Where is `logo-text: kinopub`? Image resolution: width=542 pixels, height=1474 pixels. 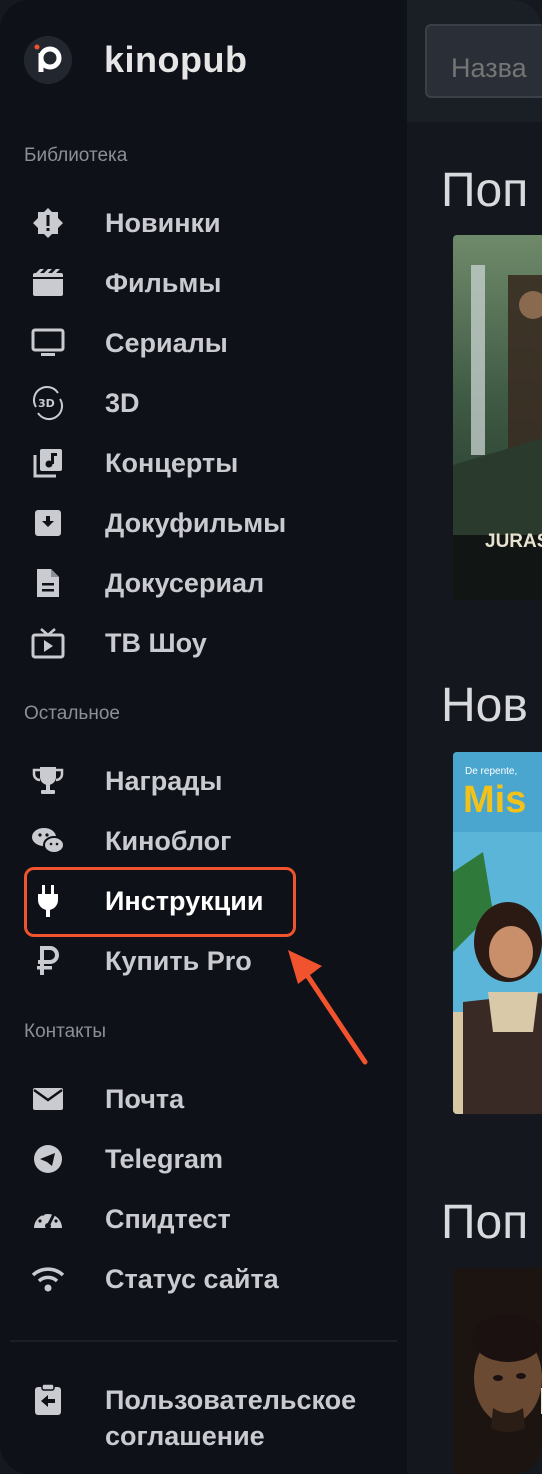 logo-text: kinopub is located at coordinates (176, 59).